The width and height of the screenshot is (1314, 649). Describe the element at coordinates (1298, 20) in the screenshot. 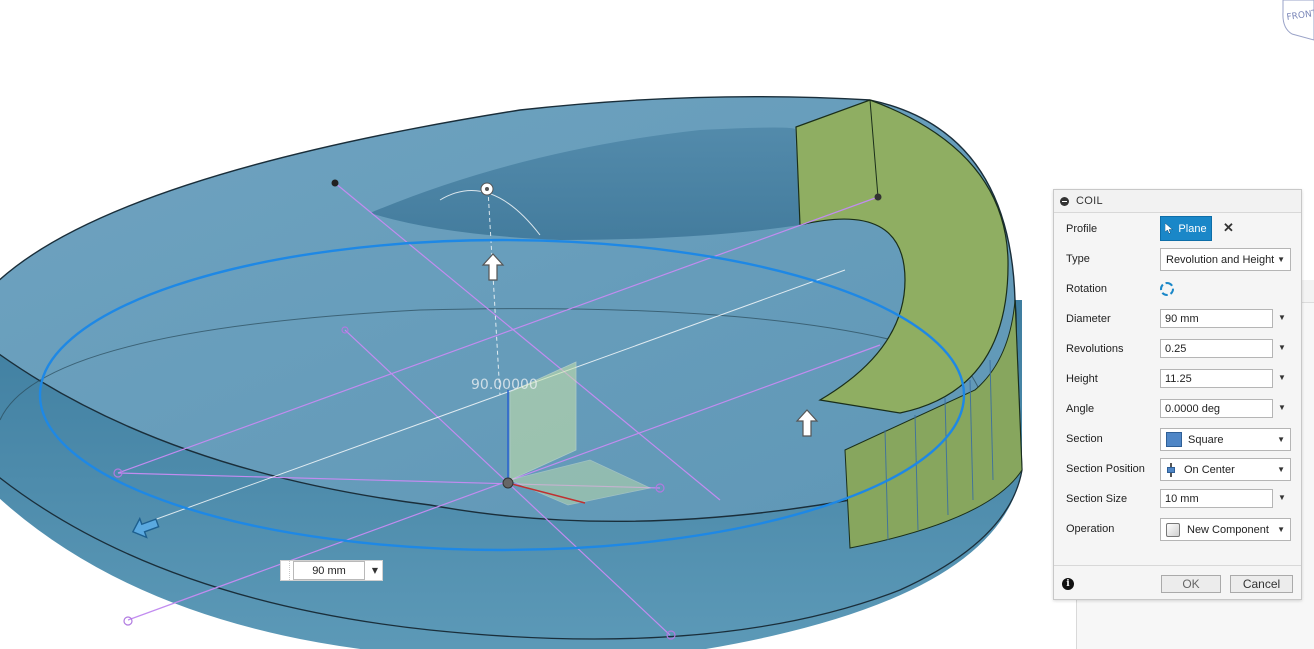

I see `view-cube: FRONT` at that location.